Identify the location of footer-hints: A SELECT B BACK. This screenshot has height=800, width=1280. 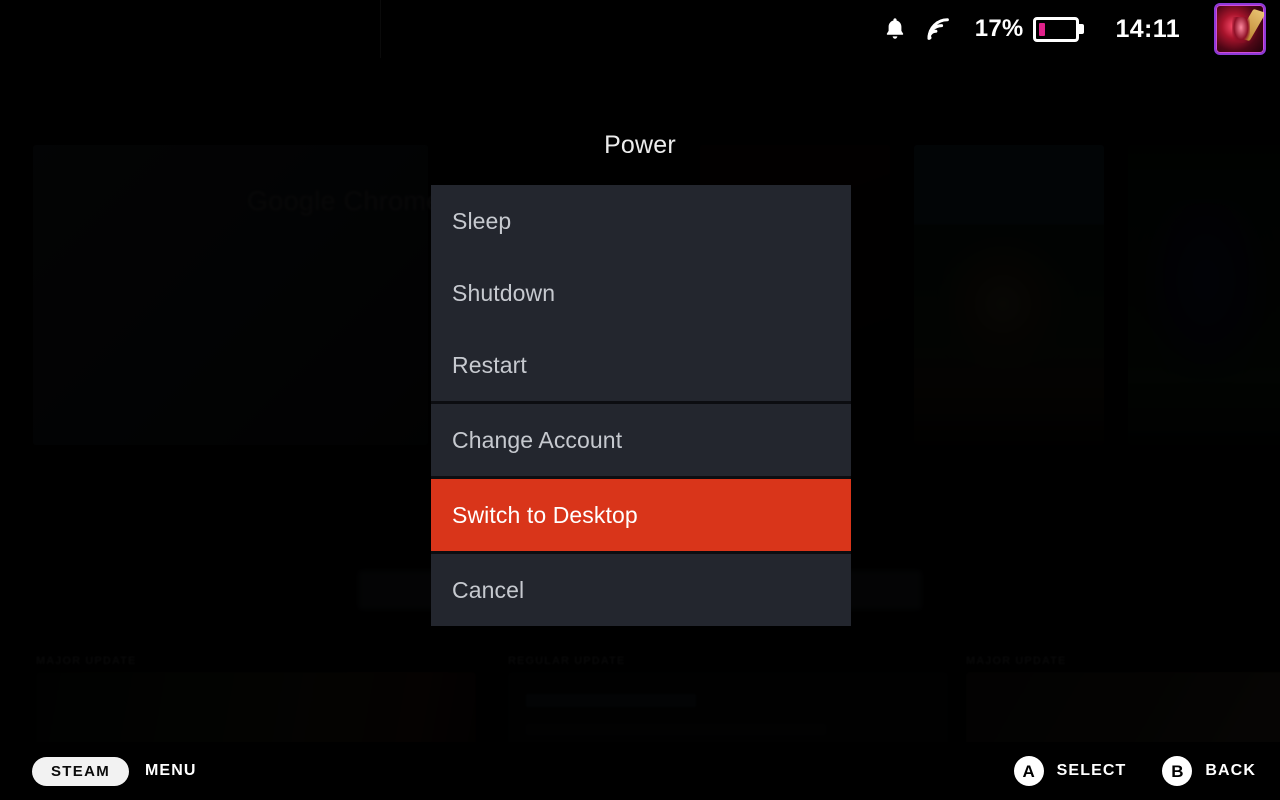
(1134, 771).